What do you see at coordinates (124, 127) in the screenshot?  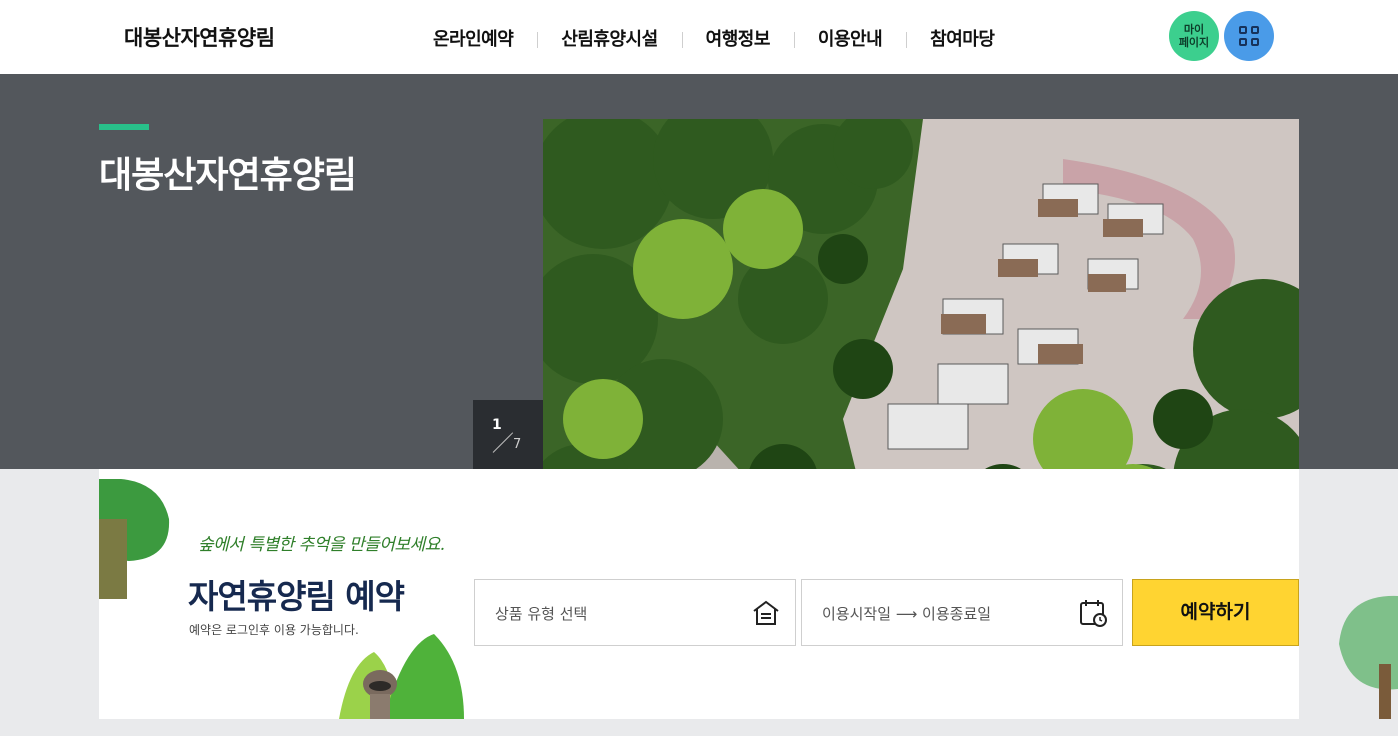 I see `accent-bar` at bounding box center [124, 127].